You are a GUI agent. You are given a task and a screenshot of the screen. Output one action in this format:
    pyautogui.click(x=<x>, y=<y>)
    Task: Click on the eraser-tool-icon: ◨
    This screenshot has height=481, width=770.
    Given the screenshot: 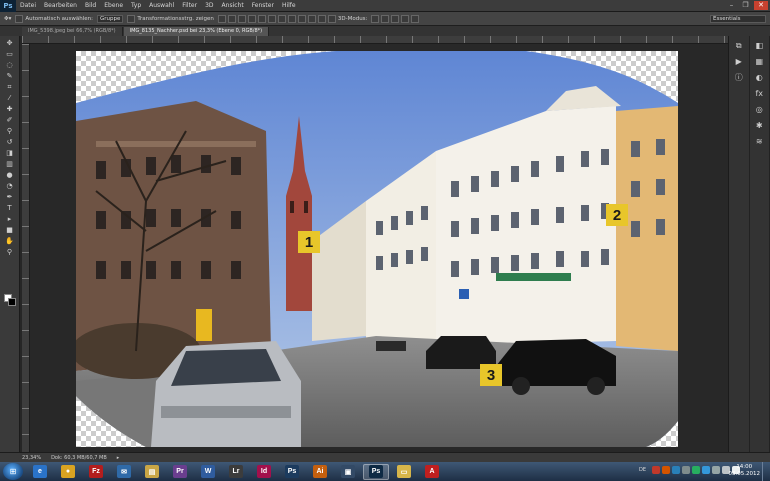 What is the action you would take?
    pyautogui.click(x=10, y=153)
    